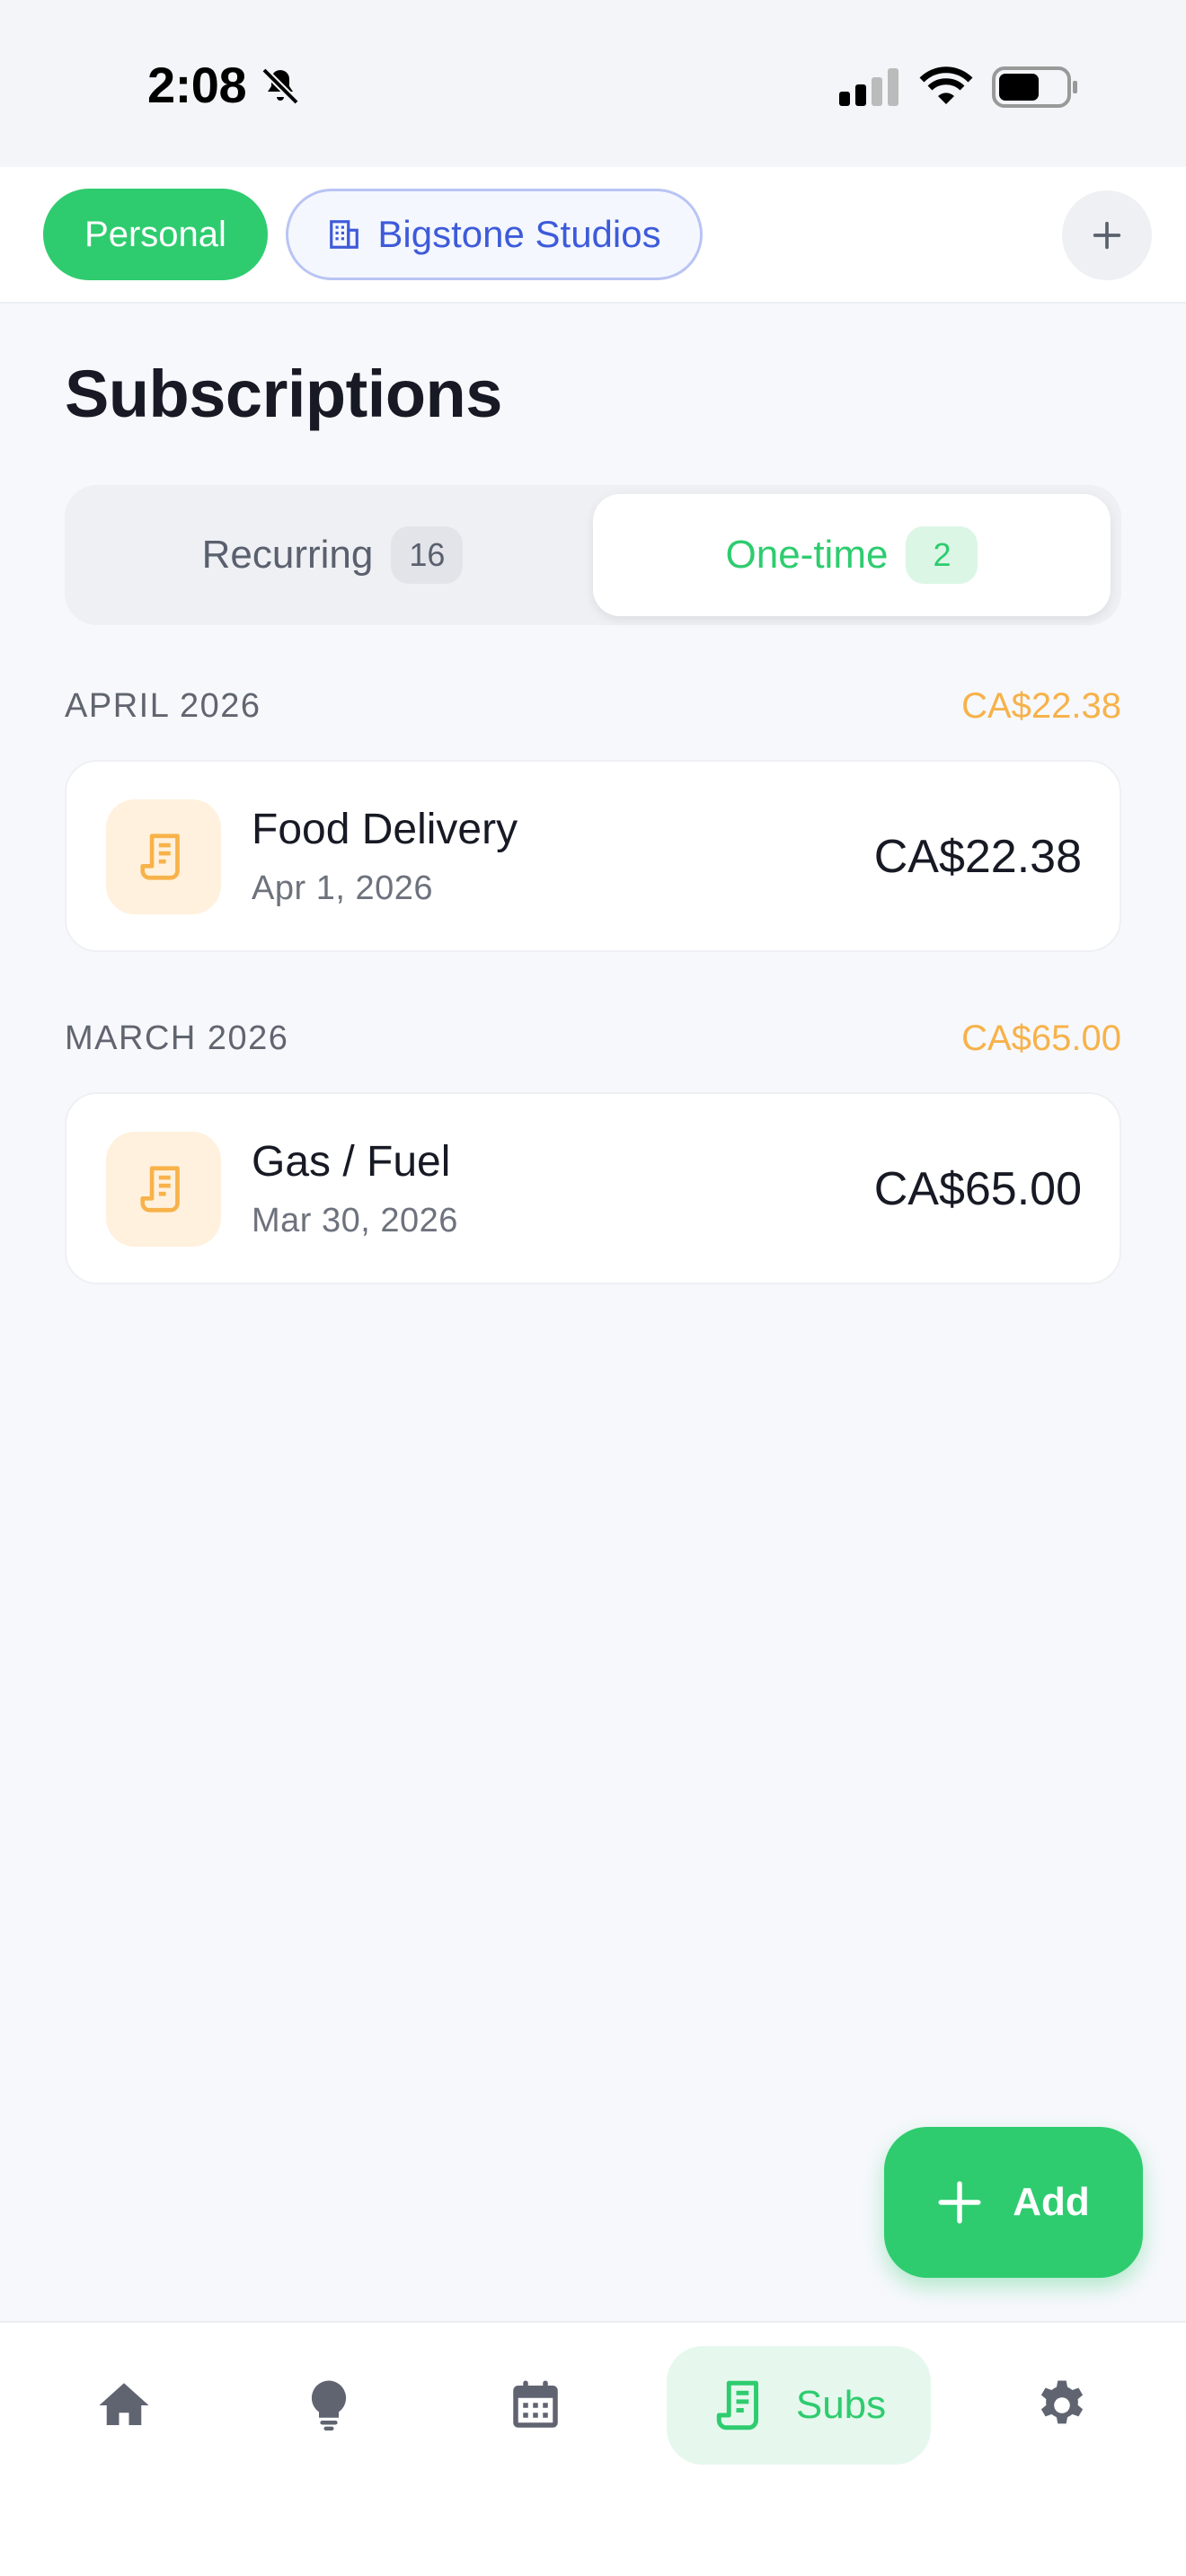 The image size is (1186, 2576). Describe the element at coordinates (287, 555) in the screenshot. I see `tab-recurring-label: Recurring` at that location.